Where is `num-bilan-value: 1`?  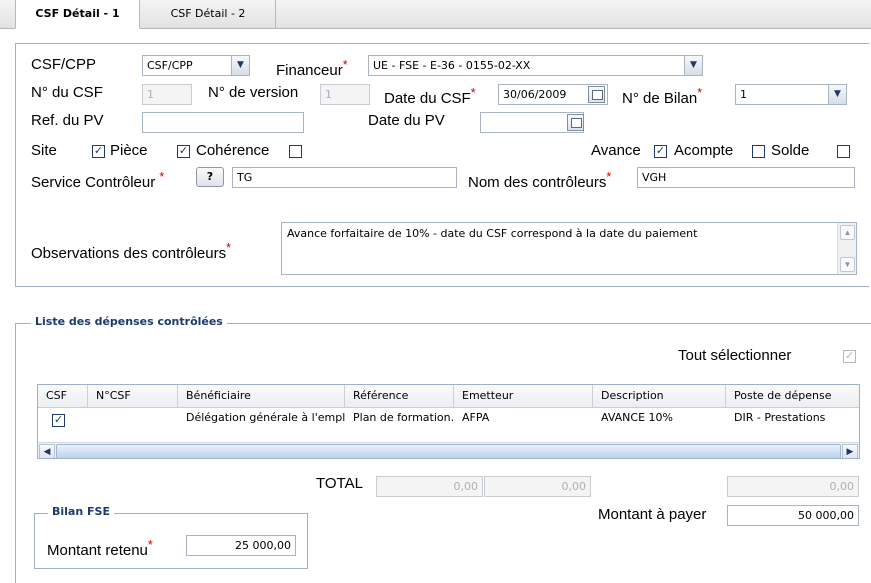
num-bilan-value: 1 is located at coordinates (743, 94).